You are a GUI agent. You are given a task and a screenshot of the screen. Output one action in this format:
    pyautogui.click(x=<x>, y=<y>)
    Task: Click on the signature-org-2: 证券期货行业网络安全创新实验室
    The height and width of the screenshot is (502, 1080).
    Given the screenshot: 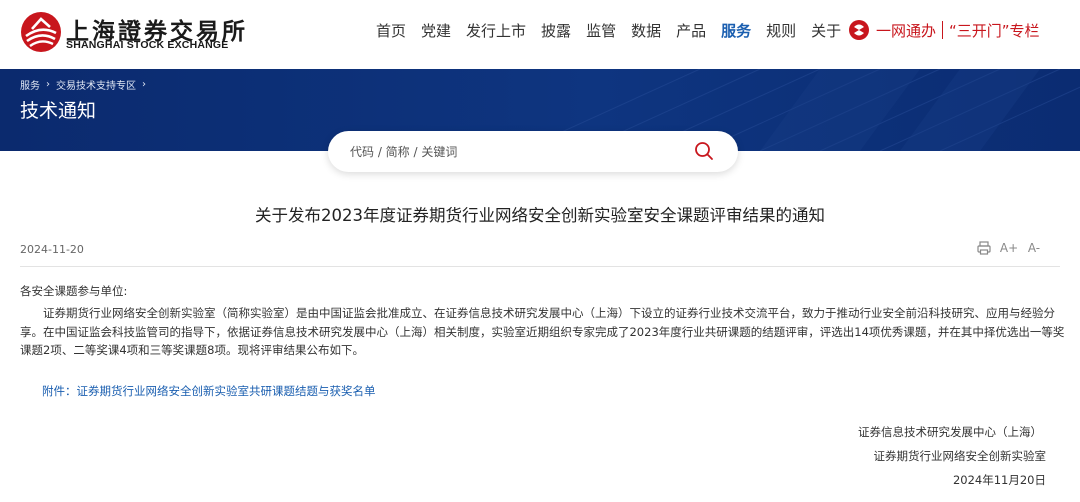 What is the action you would take?
    pyautogui.click(x=960, y=456)
    